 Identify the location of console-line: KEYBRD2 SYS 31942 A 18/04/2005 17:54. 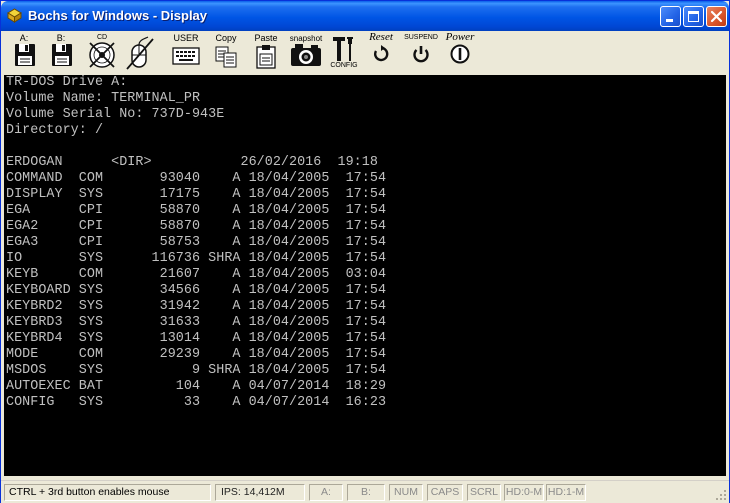
(196, 306).